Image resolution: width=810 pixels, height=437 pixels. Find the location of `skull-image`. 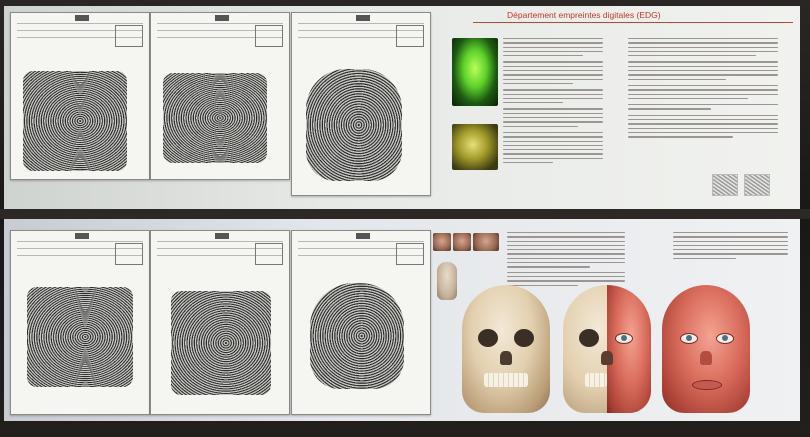

skull-image is located at coordinates (506, 349).